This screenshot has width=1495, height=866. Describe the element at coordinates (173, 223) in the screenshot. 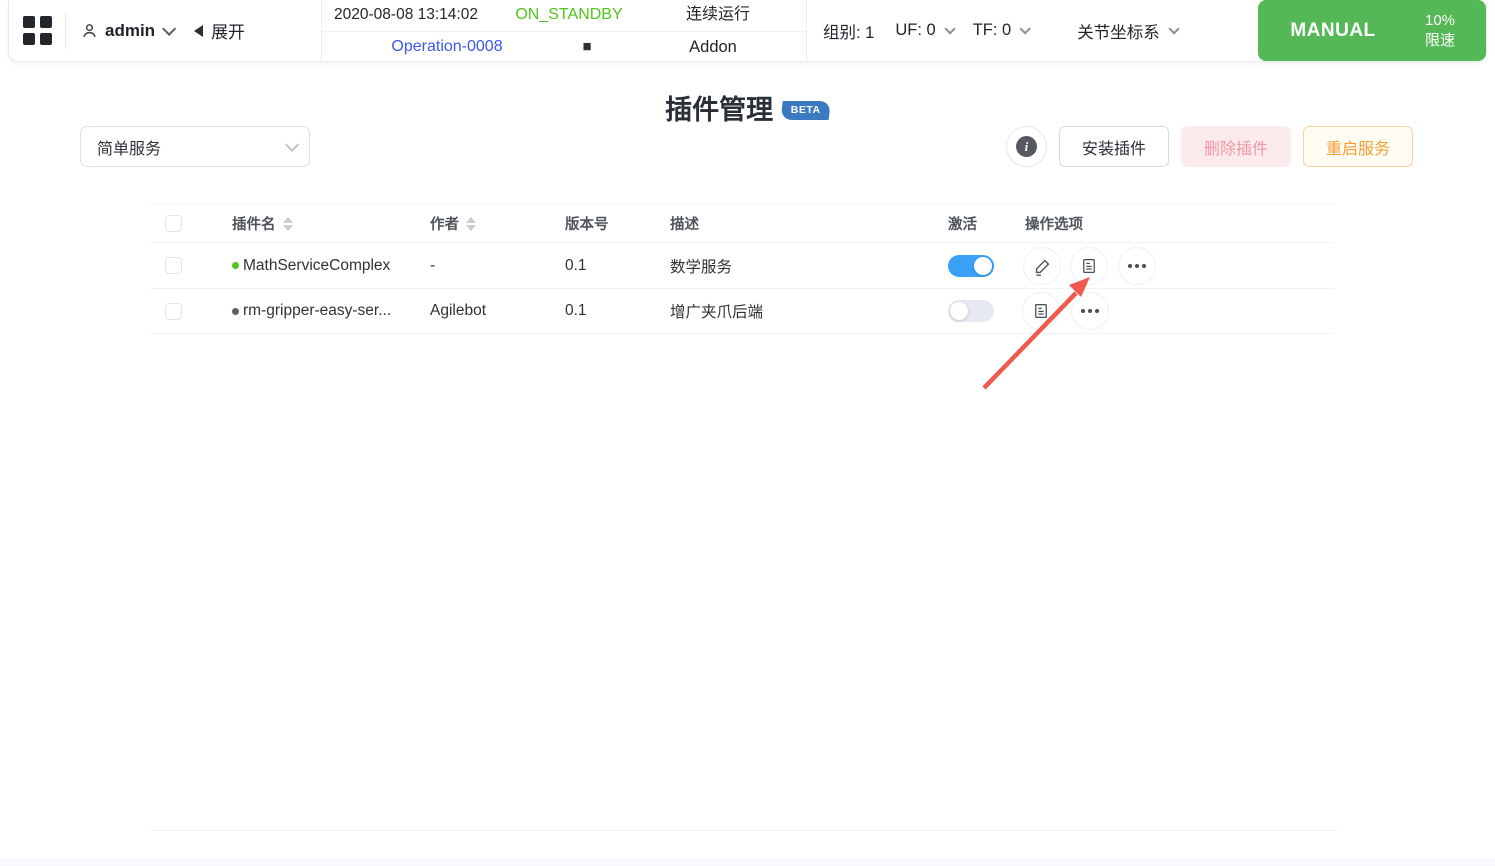

I see `select-all-checkbox` at that location.